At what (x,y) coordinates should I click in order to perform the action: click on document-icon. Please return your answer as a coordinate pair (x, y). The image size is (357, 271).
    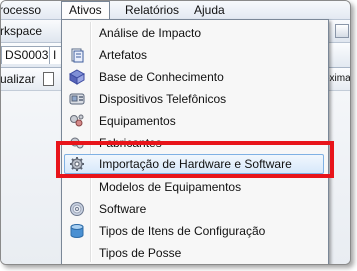
    Looking at the image, I should click on (48, 79).